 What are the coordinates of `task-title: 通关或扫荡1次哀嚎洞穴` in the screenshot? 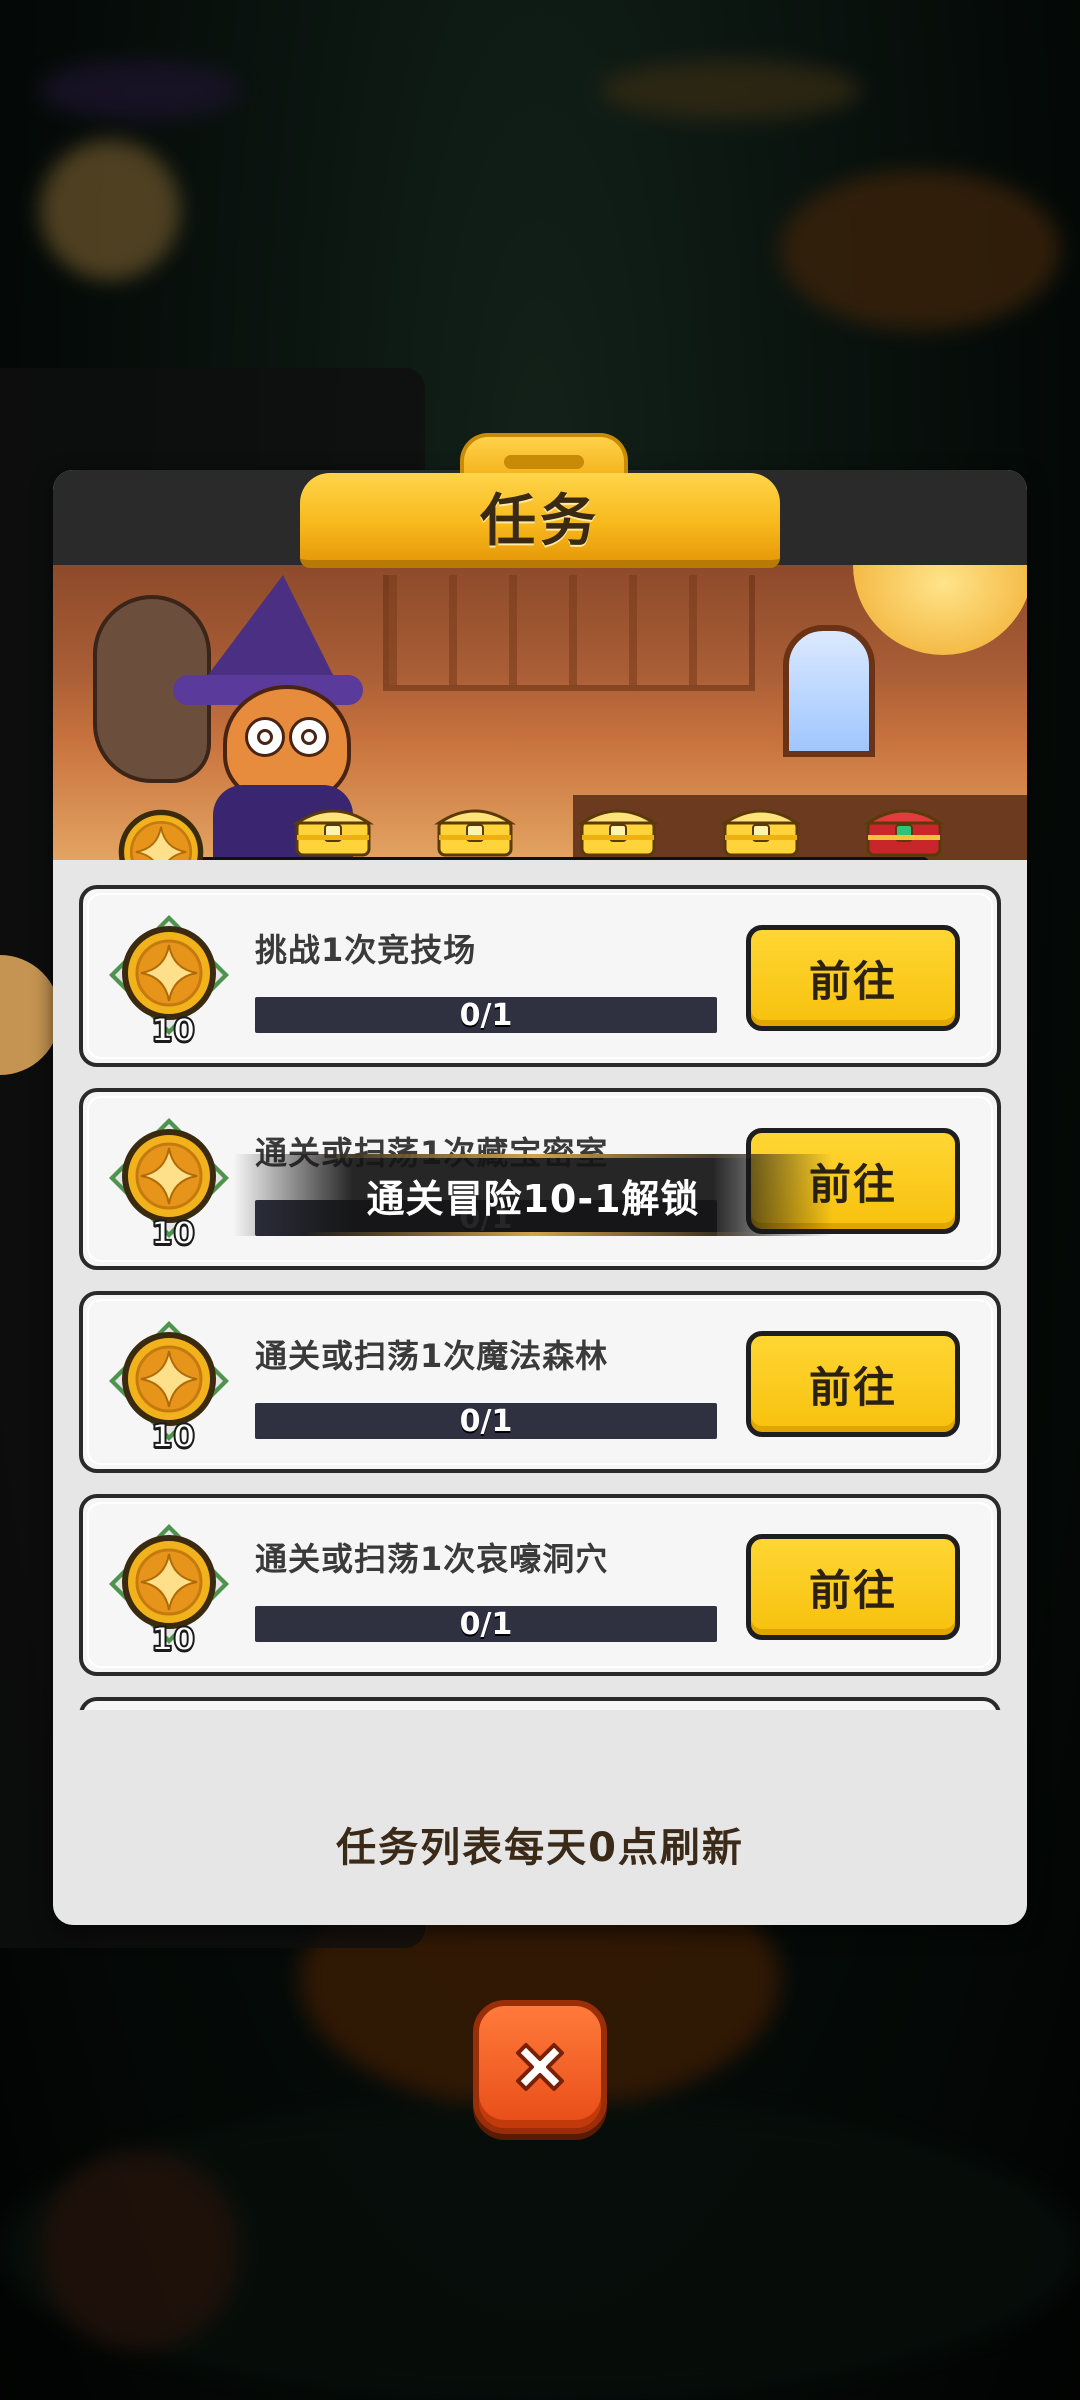 It's located at (432, 1559).